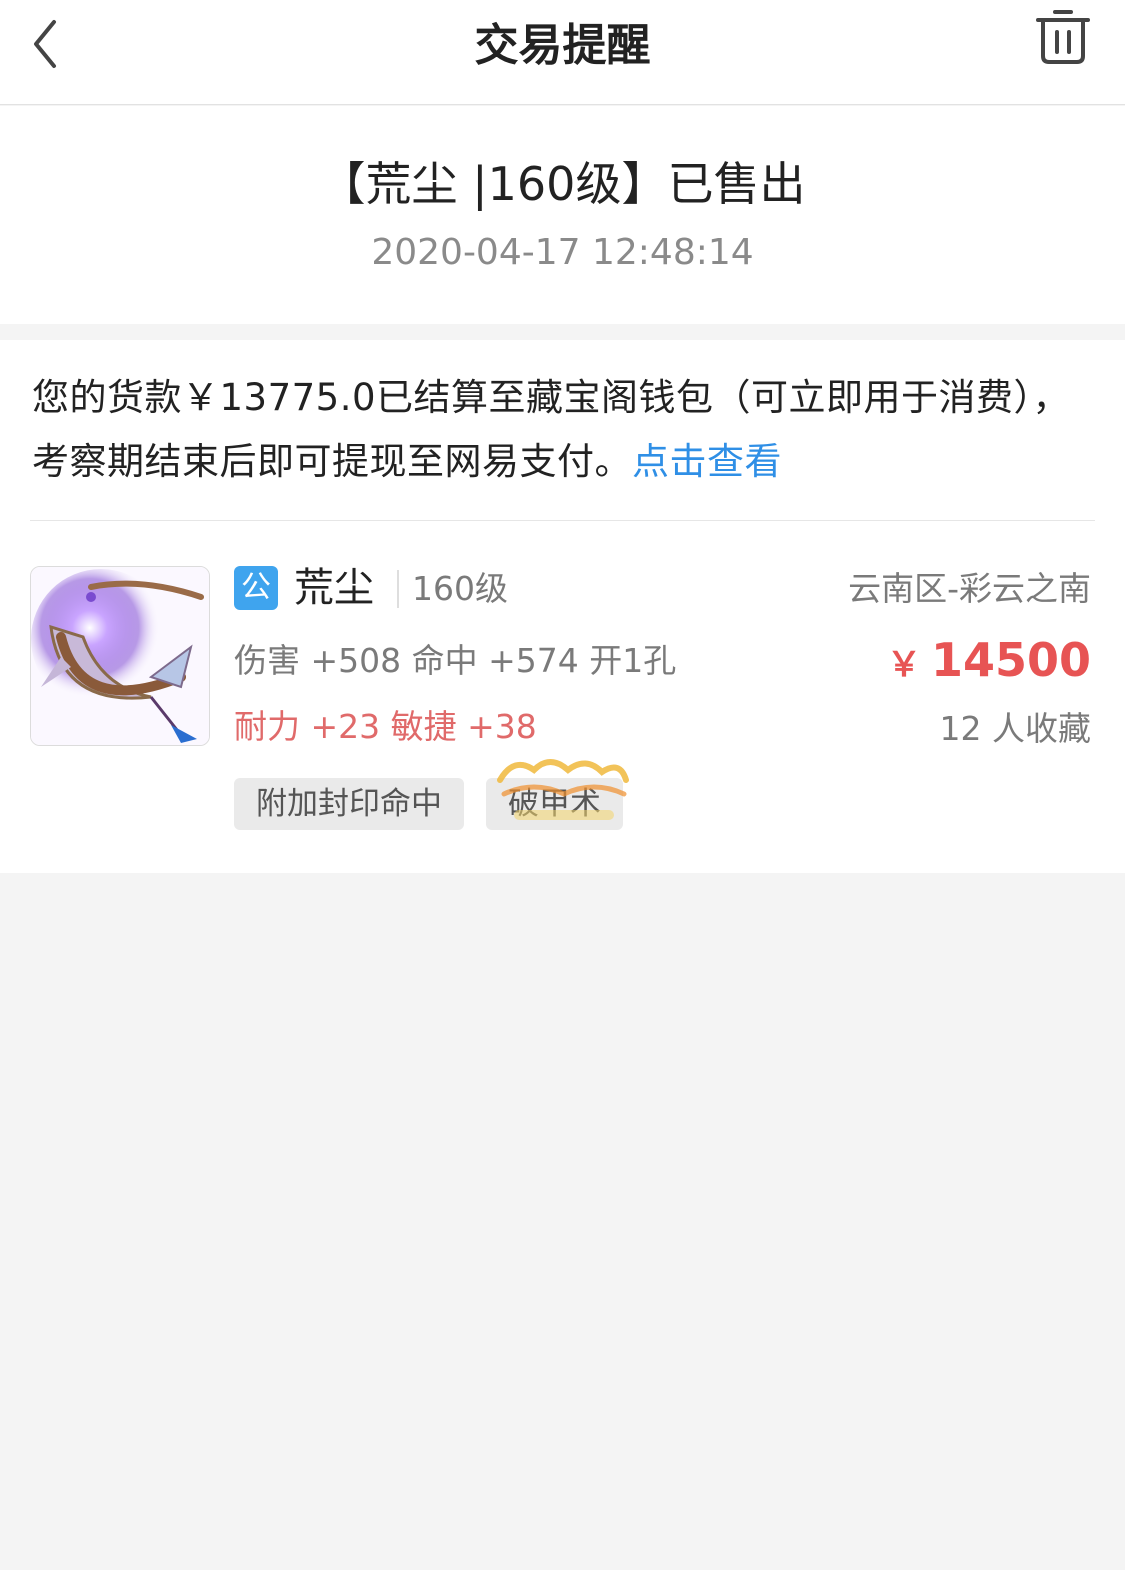  Describe the element at coordinates (562, 520) in the screenshot. I see `divider` at that location.